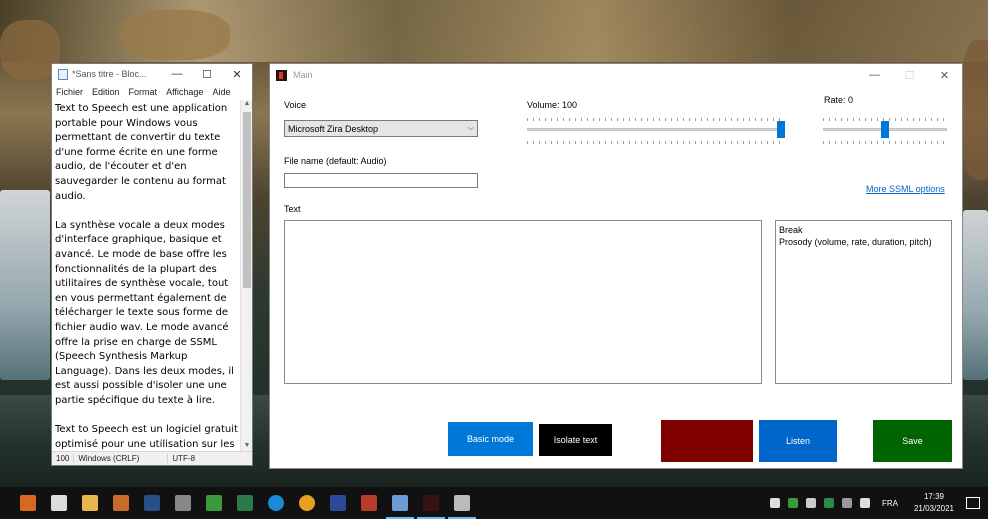 The image size is (988, 519). Describe the element at coordinates (430, 507) in the screenshot. I see `text-to-speech-icon` at that location.